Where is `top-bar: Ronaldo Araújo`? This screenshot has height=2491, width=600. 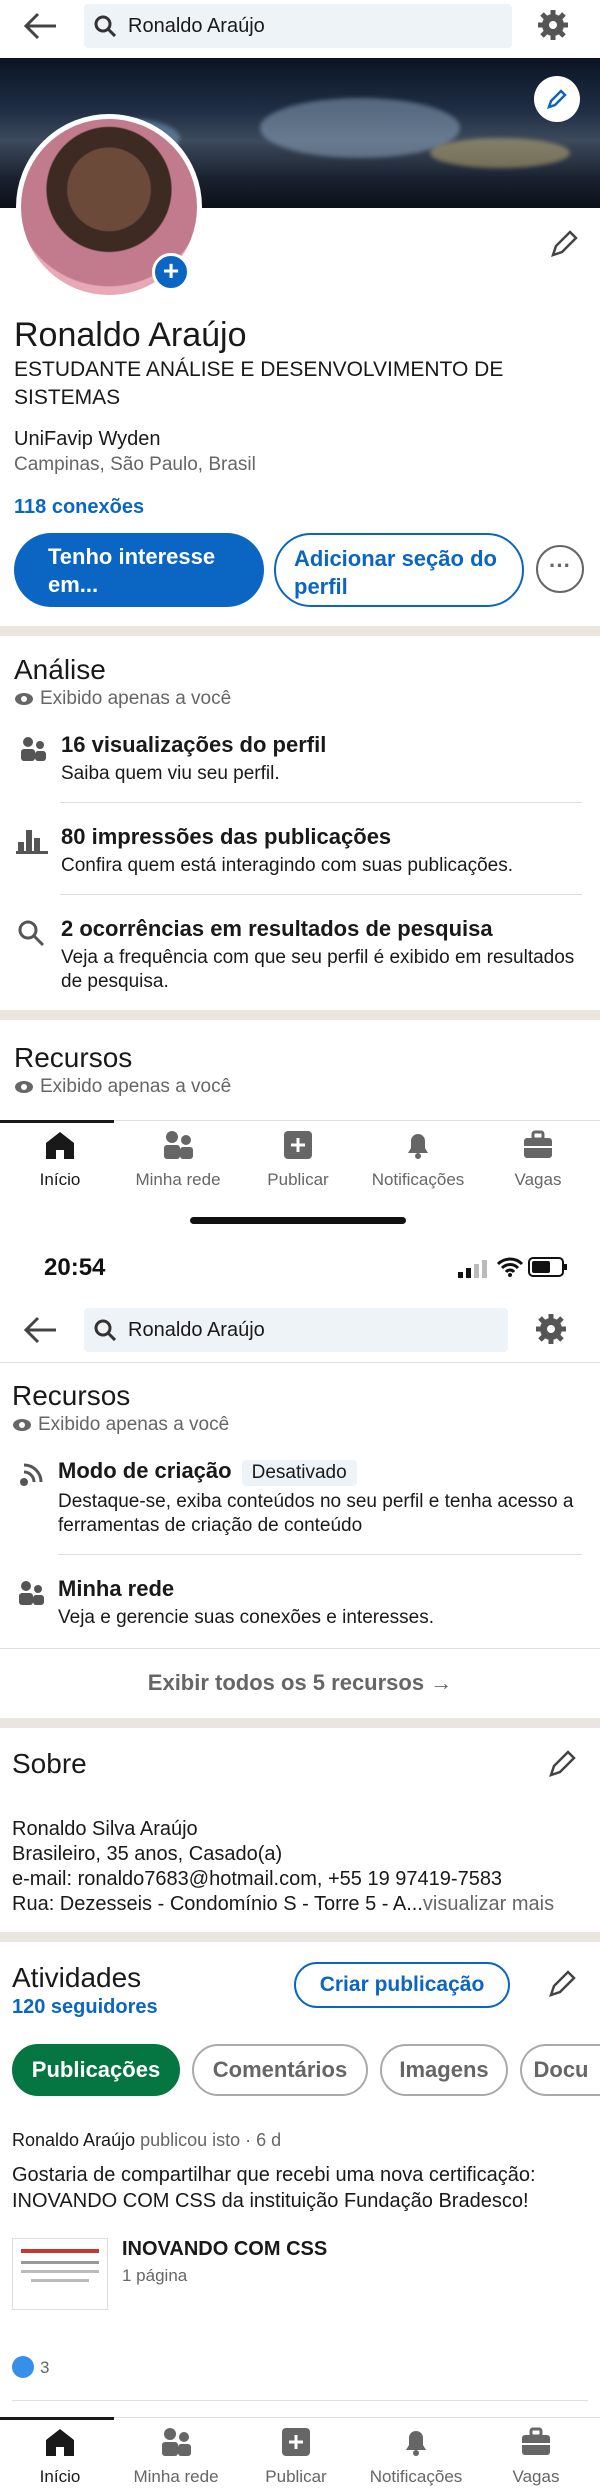
top-bar: Ronaldo Araújo is located at coordinates (300, 26).